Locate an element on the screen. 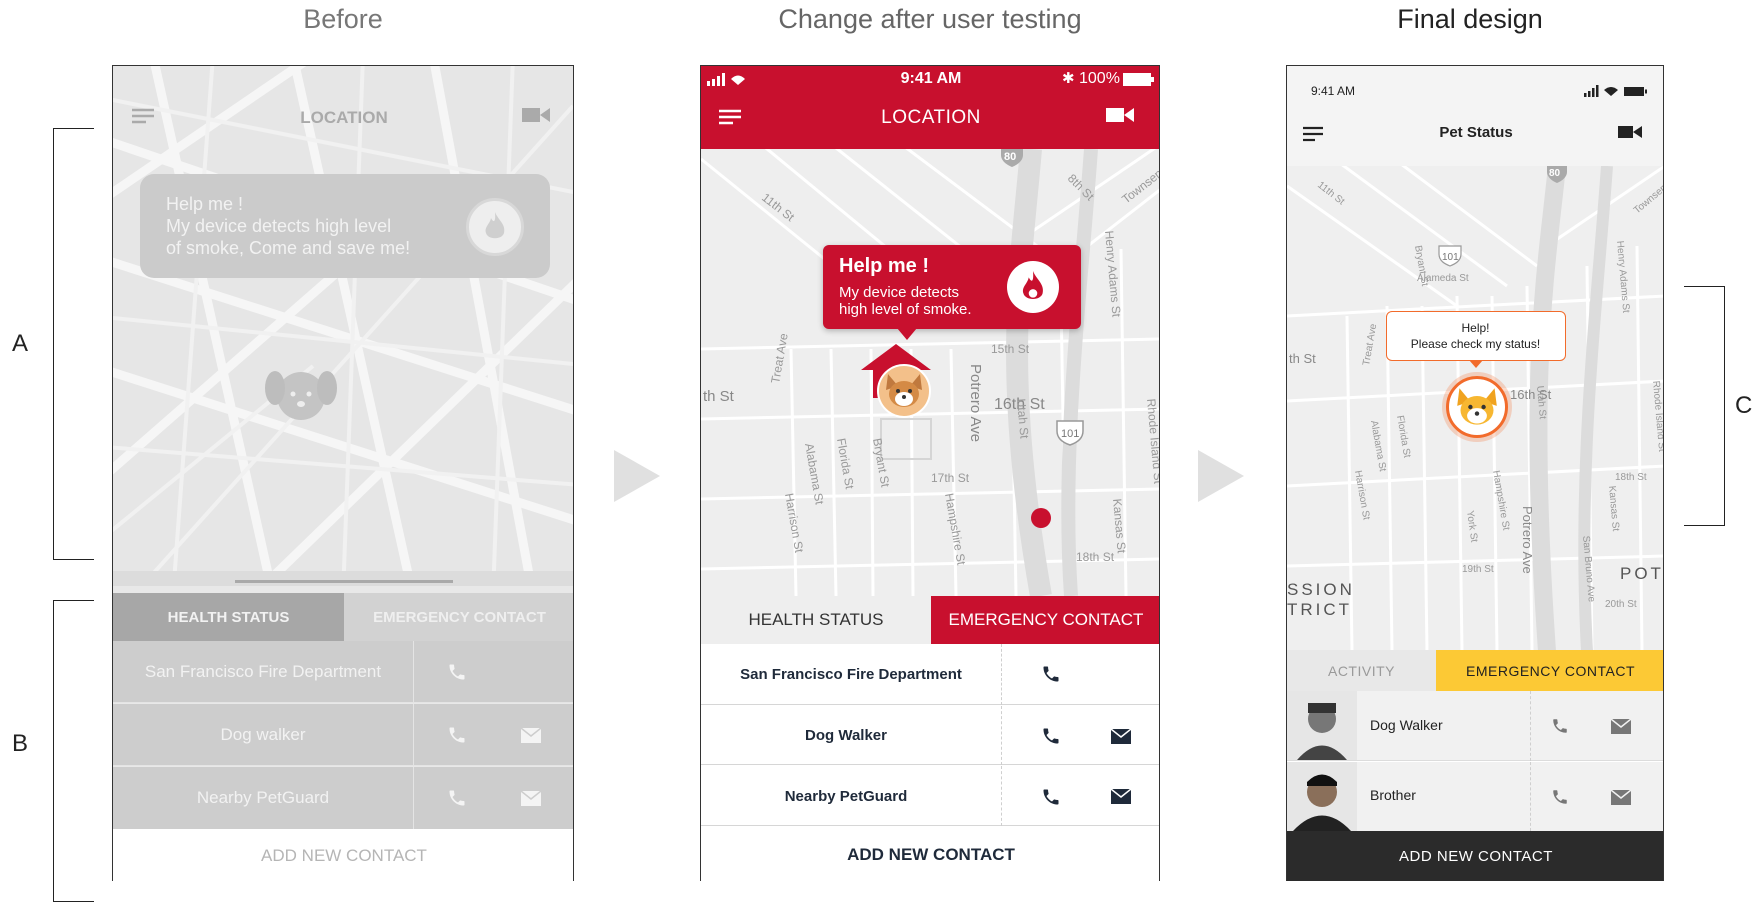 The width and height of the screenshot is (1760, 902). fire-icon is located at coordinates (1033, 287).